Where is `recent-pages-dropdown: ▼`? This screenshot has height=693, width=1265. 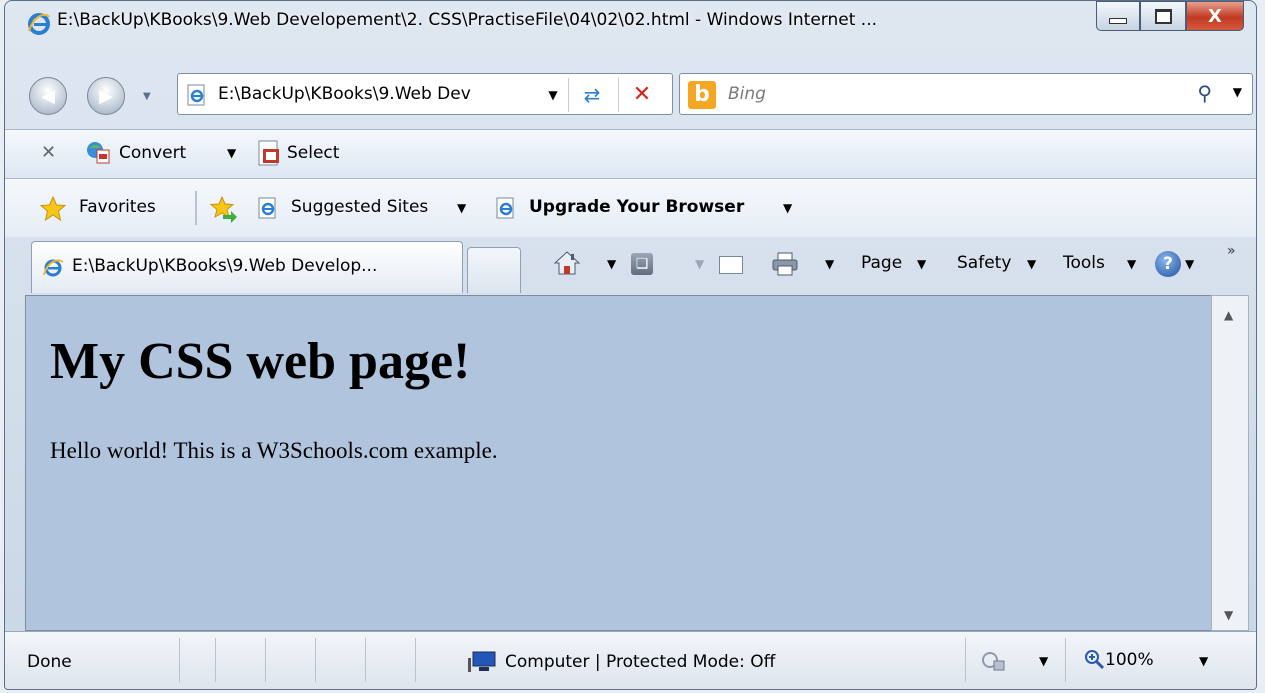 recent-pages-dropdown: ▼ is located at coordinates (147, 96).